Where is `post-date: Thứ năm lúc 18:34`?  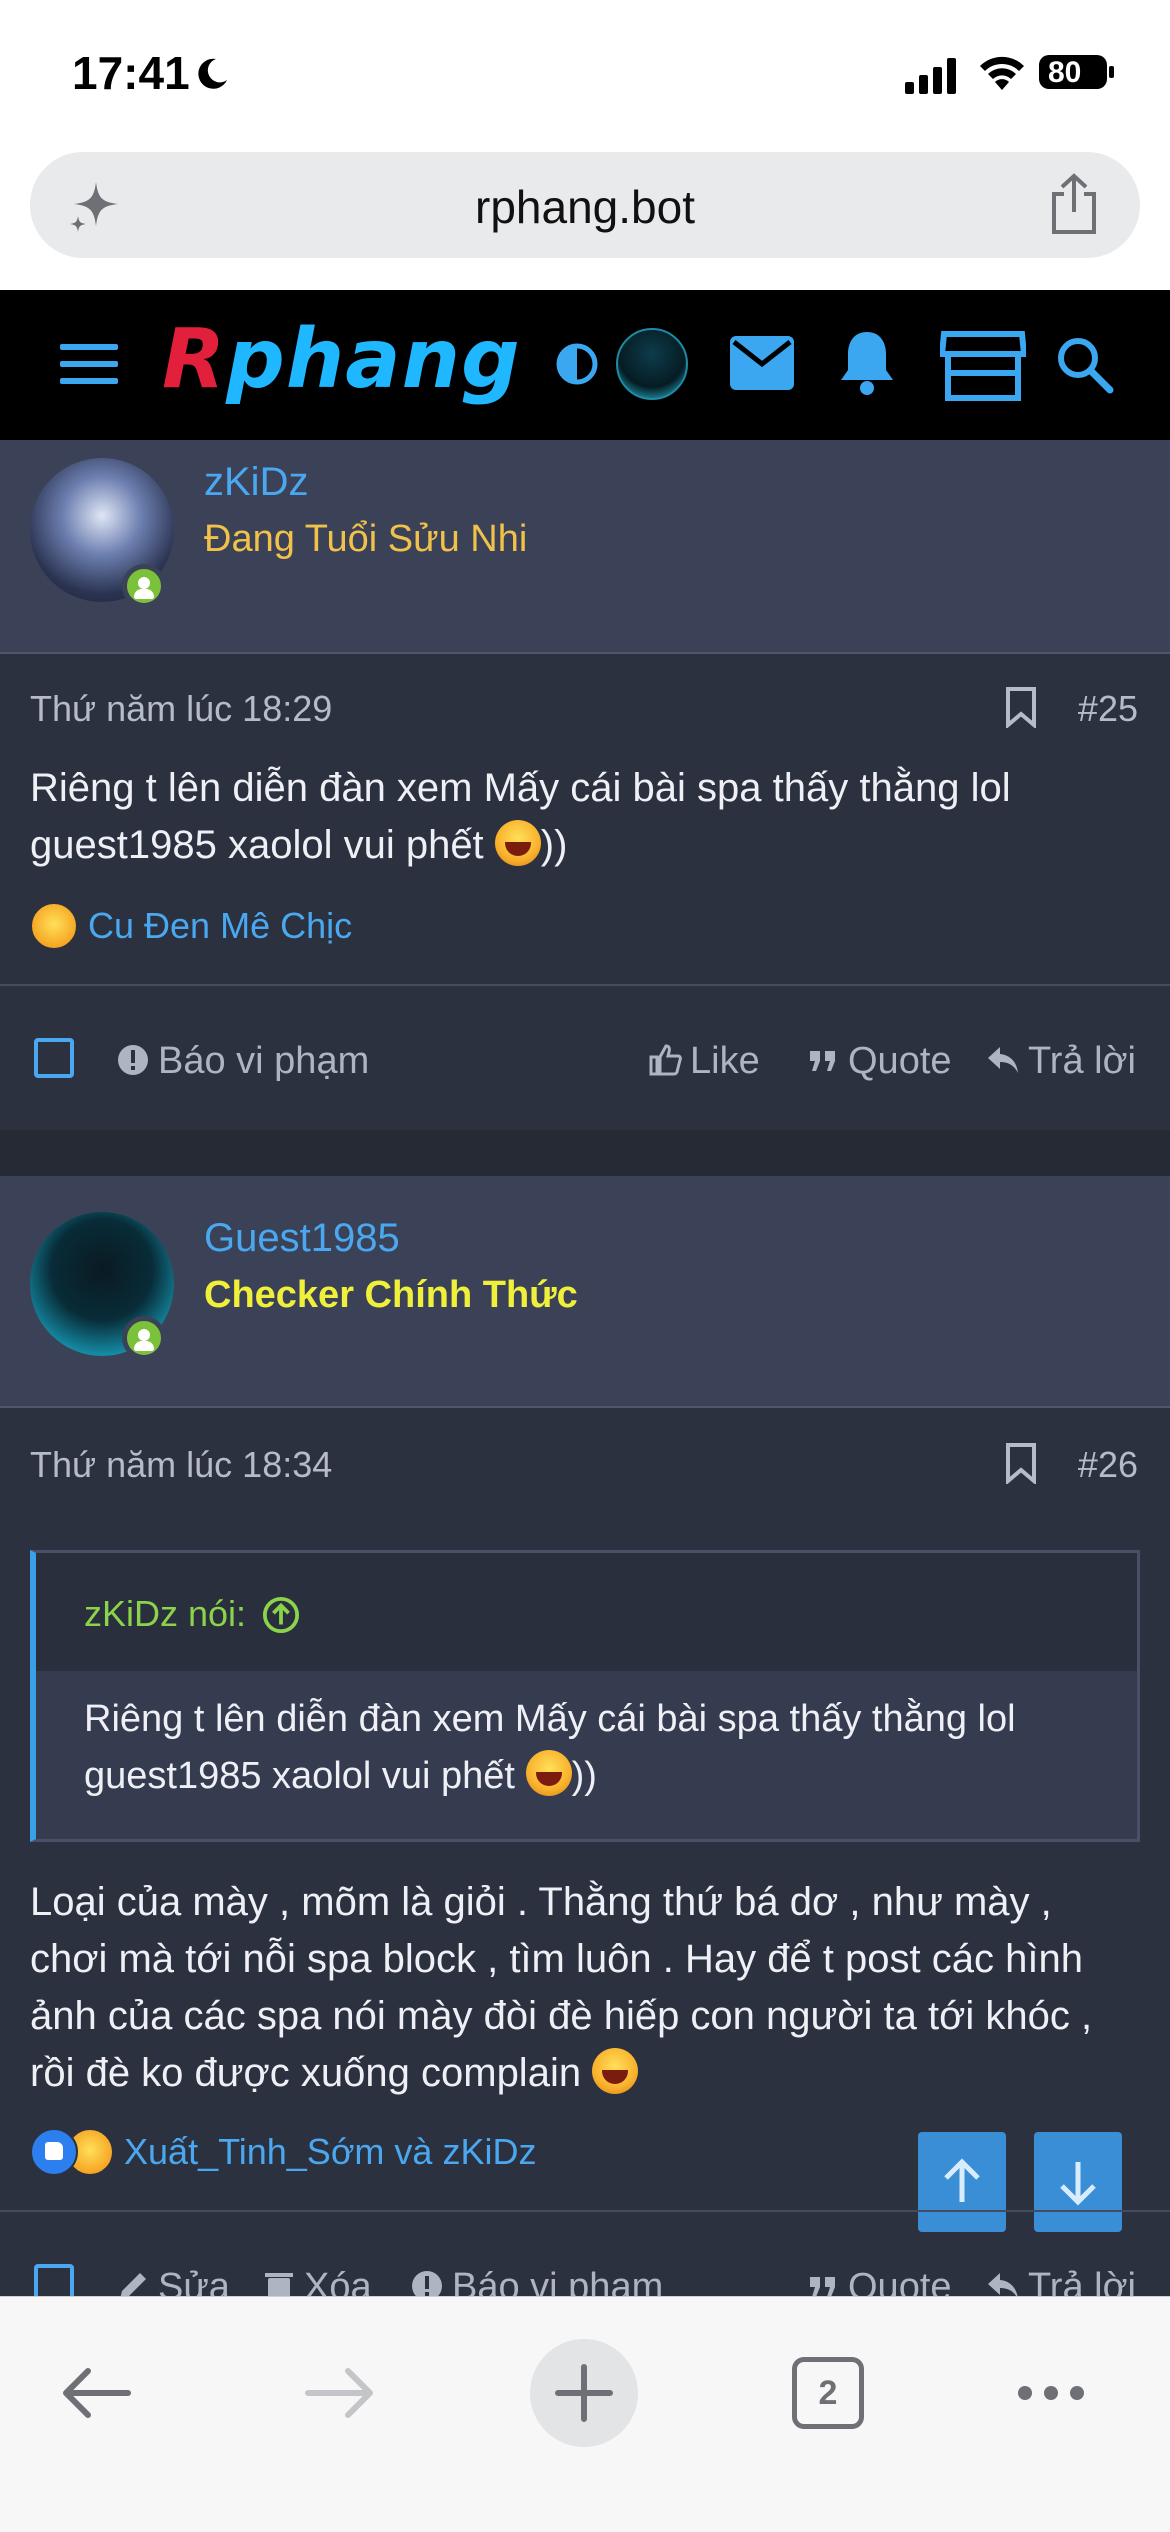
post-date: Thứ năm lúc 18:34 is located at coordinates (181, 1465).